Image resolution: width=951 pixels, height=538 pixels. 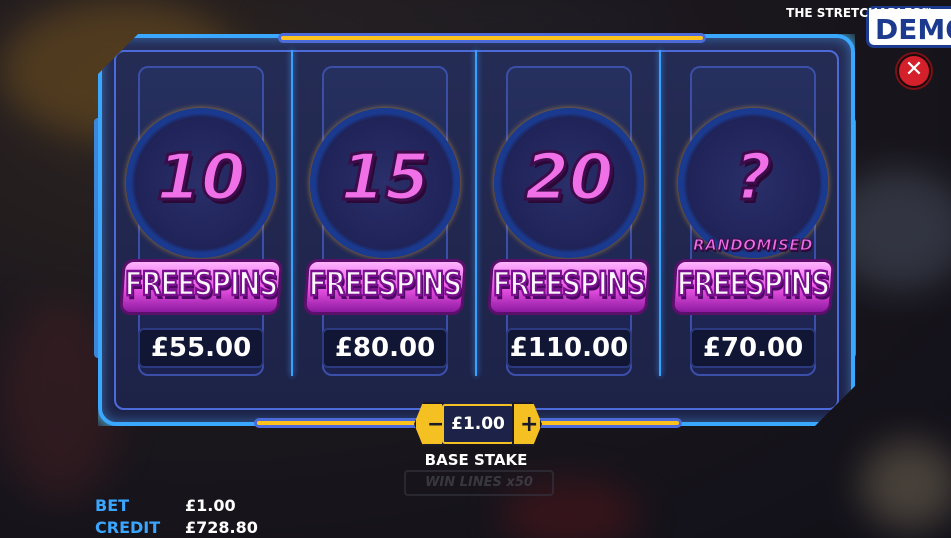 What do you see at coordinates (492, 38) in the screenshot?
I see `panel-top-bar` at bounding box center [492, 38].